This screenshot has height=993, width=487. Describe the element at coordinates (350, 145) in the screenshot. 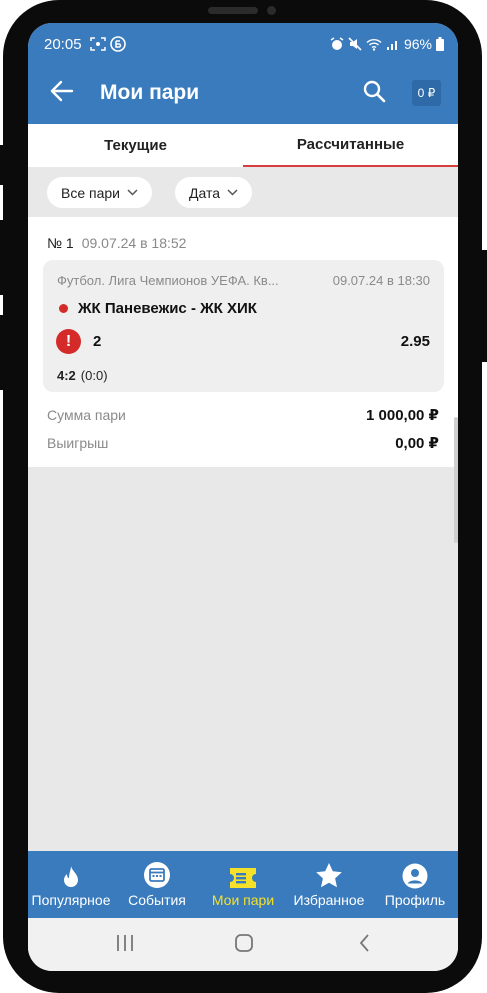

I see `tab-settled: Рассчитанные` at that location.